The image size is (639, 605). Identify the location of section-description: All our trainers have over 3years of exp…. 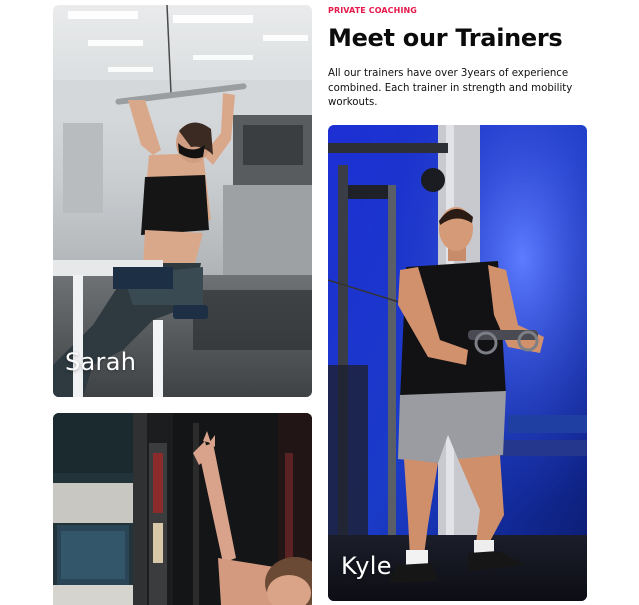
(450, 88).